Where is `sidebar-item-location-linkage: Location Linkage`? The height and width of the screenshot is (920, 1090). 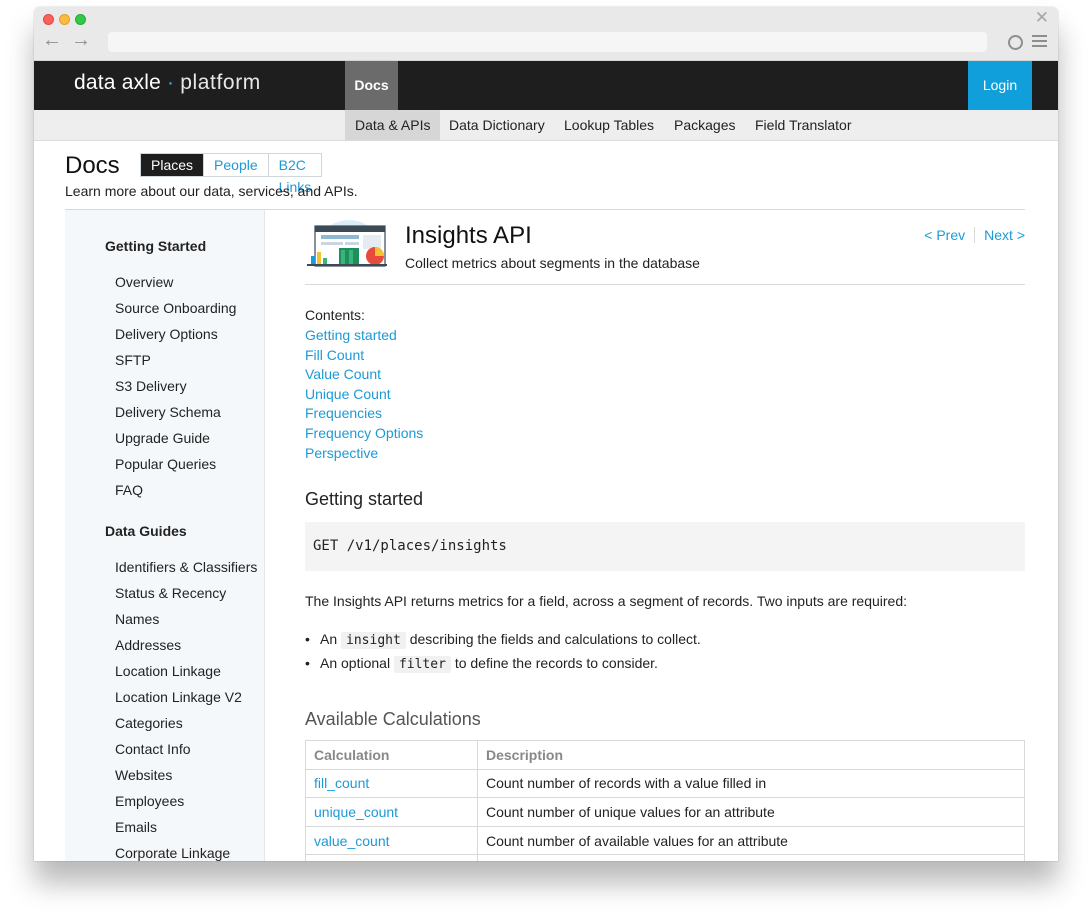 sidebar-item-location-linkage: Location Linkage is located at coordinates (168, 671).